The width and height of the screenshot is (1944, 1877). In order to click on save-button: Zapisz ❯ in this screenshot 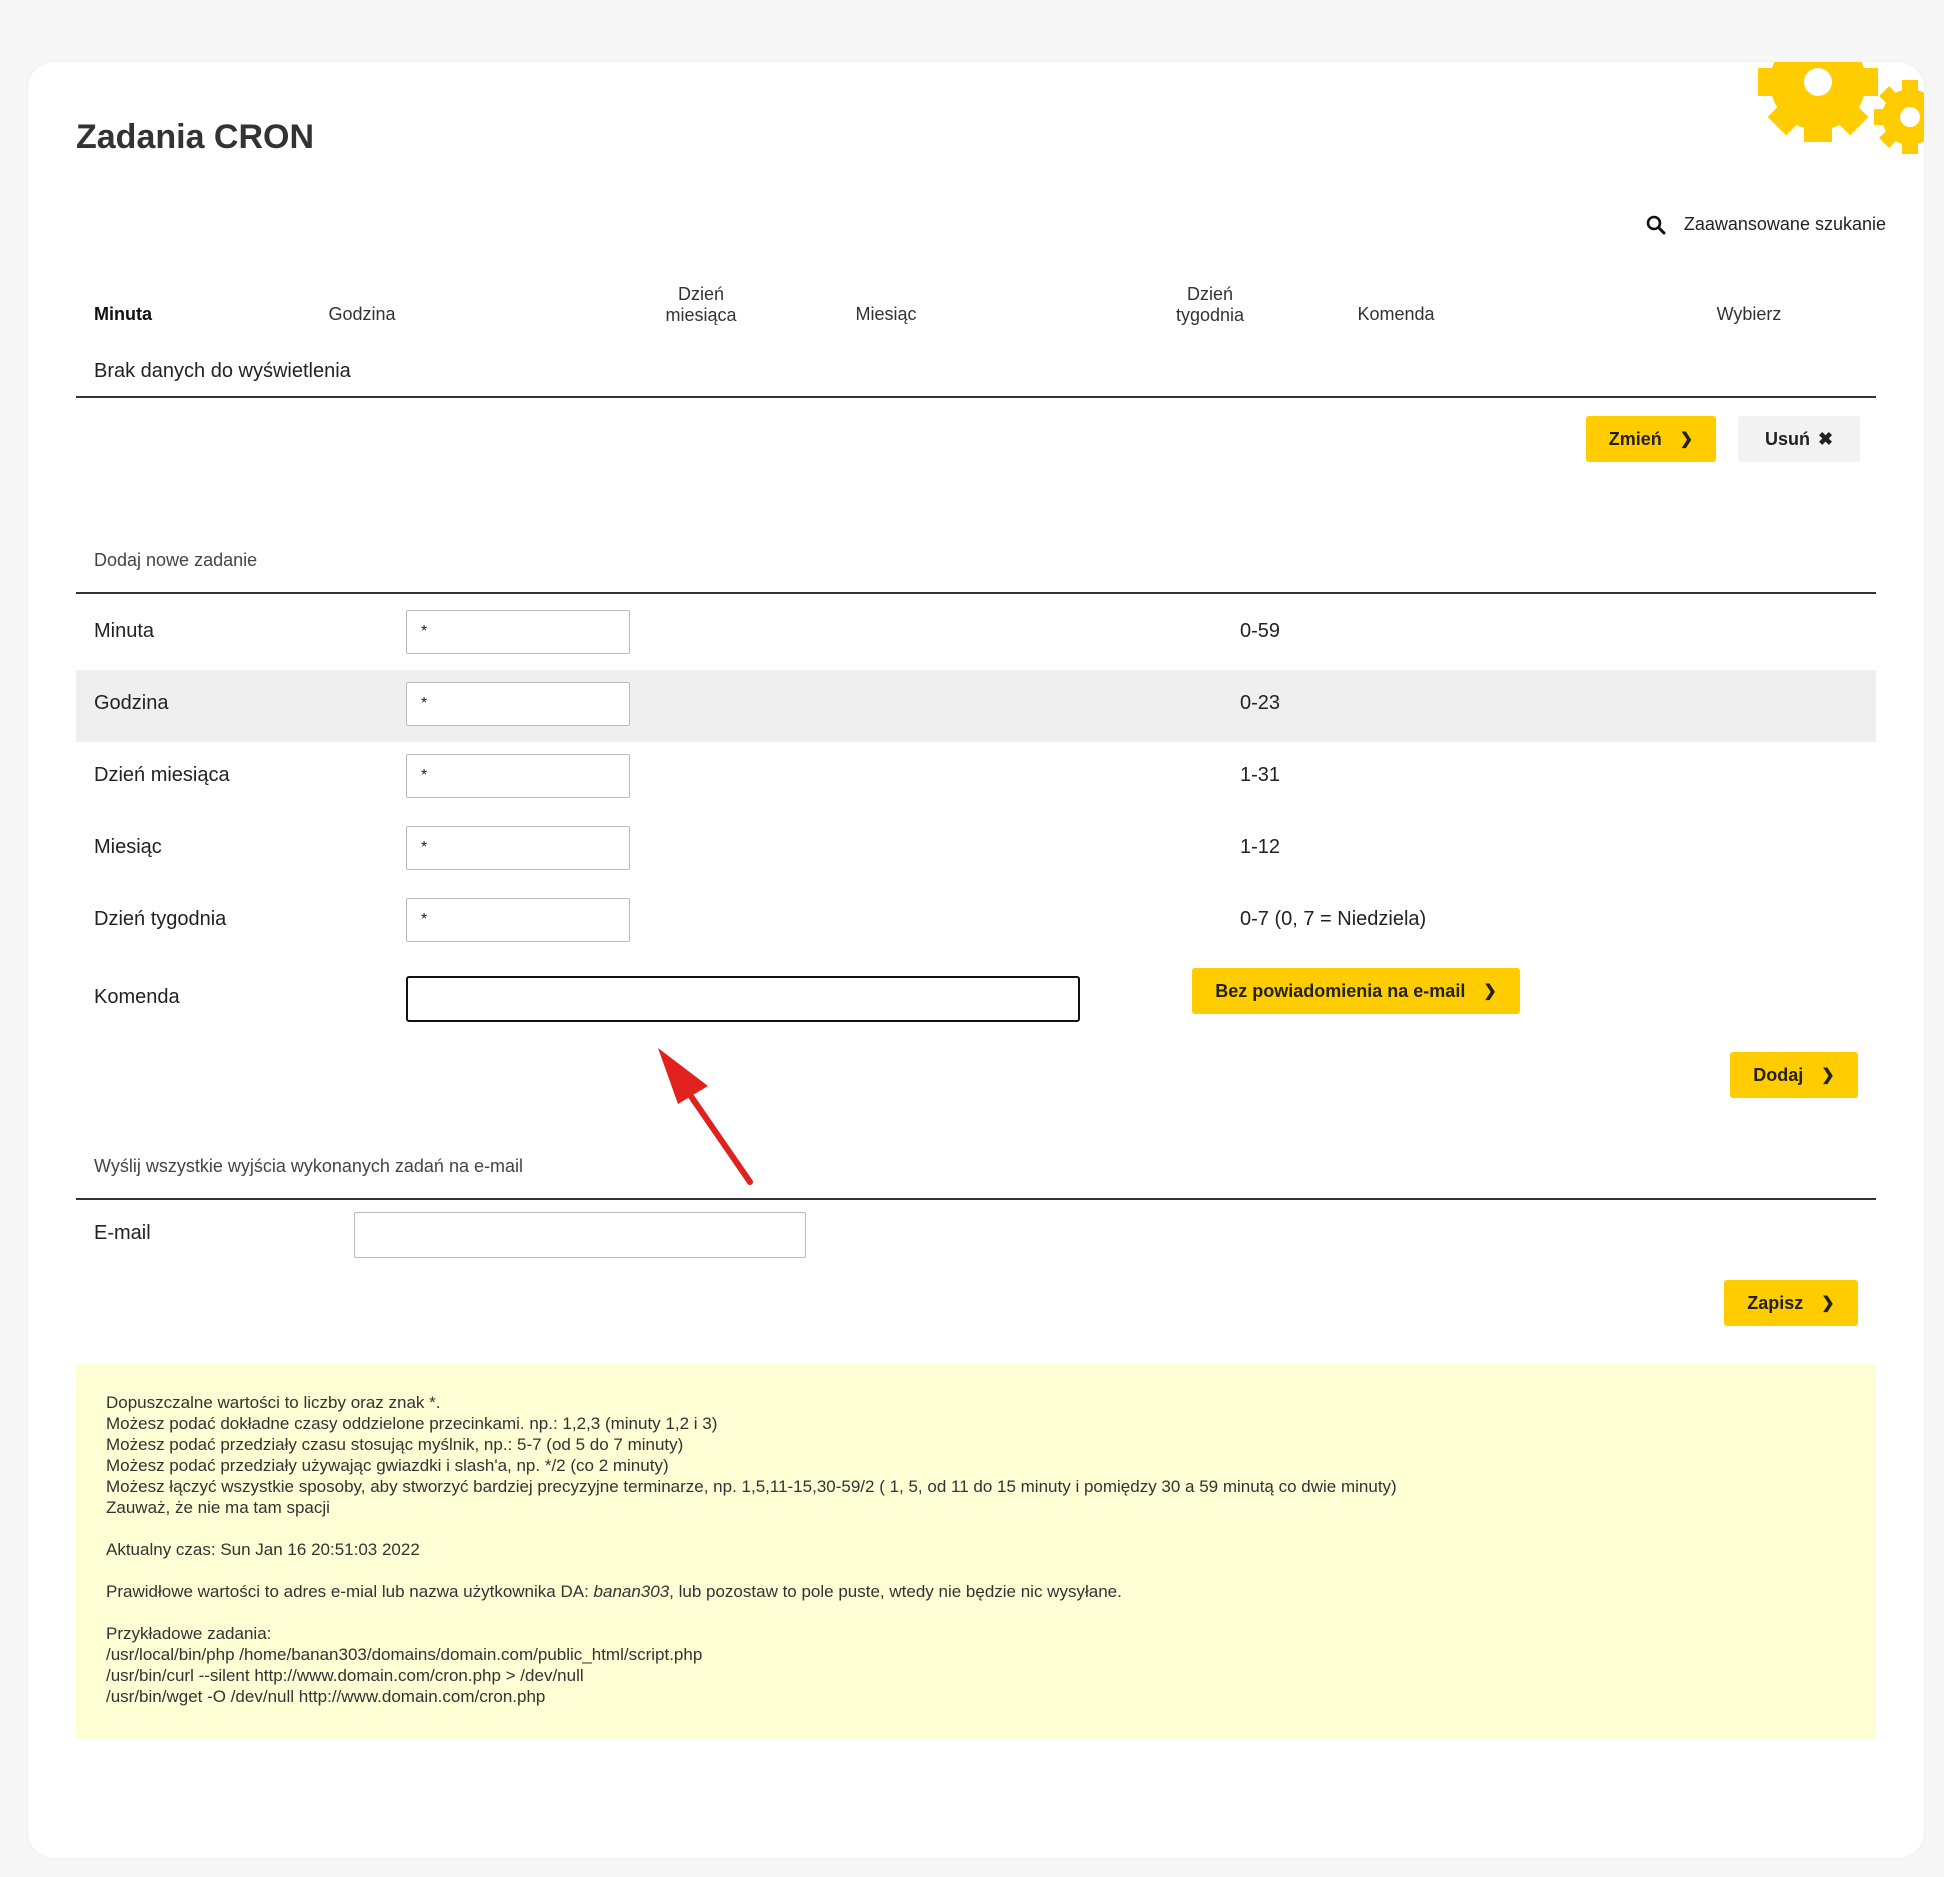, I will do `click(1791, 1303)`.